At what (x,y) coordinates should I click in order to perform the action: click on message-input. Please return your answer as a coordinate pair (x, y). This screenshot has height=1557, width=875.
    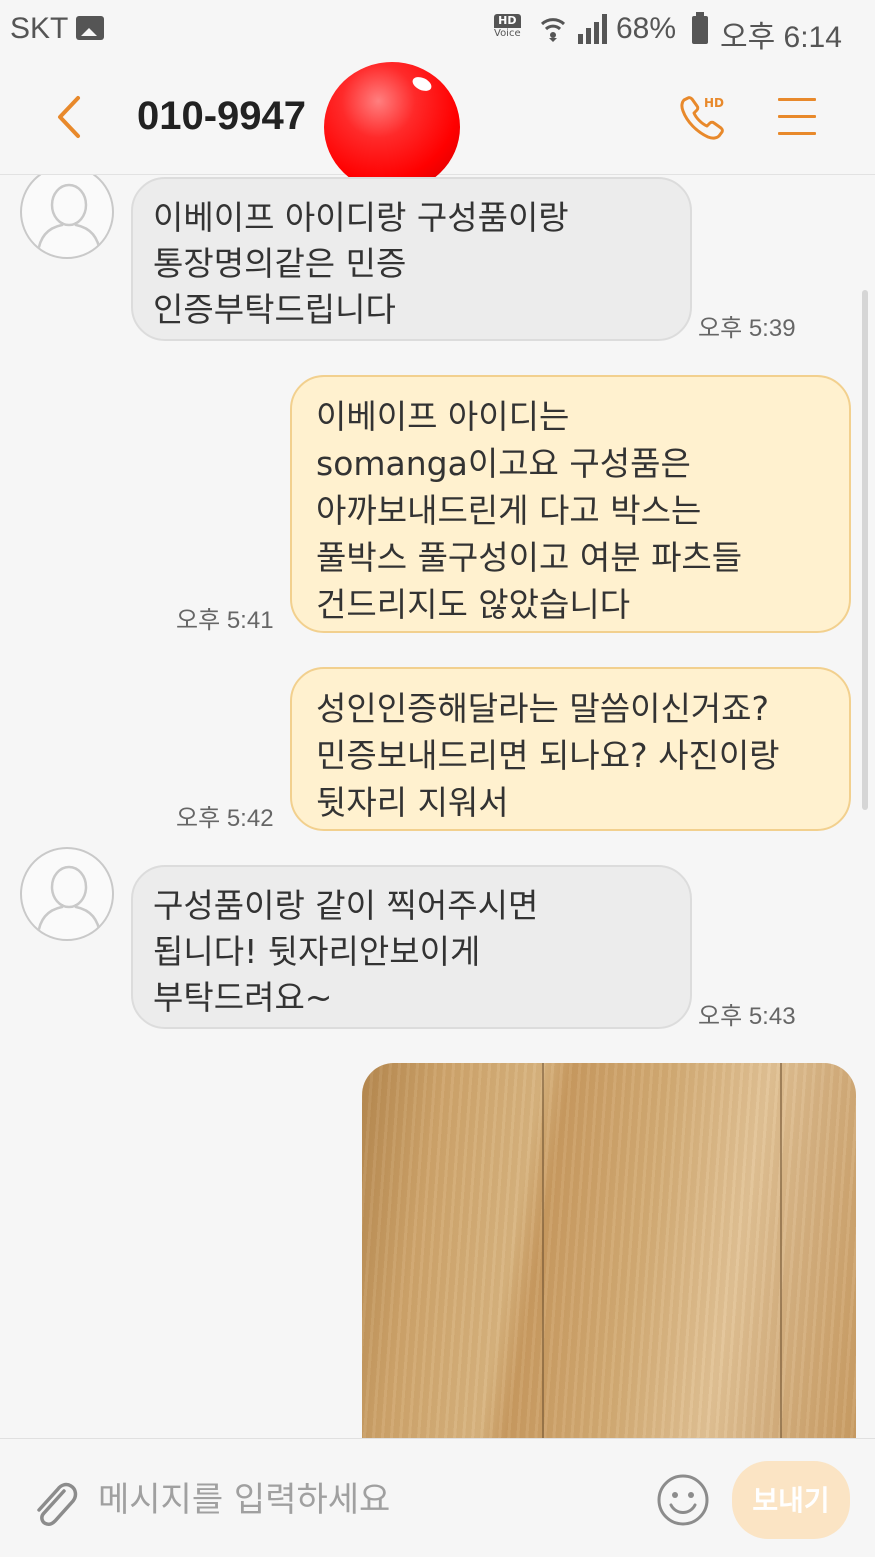
    Looking at the image, I should click on (368, 1500).